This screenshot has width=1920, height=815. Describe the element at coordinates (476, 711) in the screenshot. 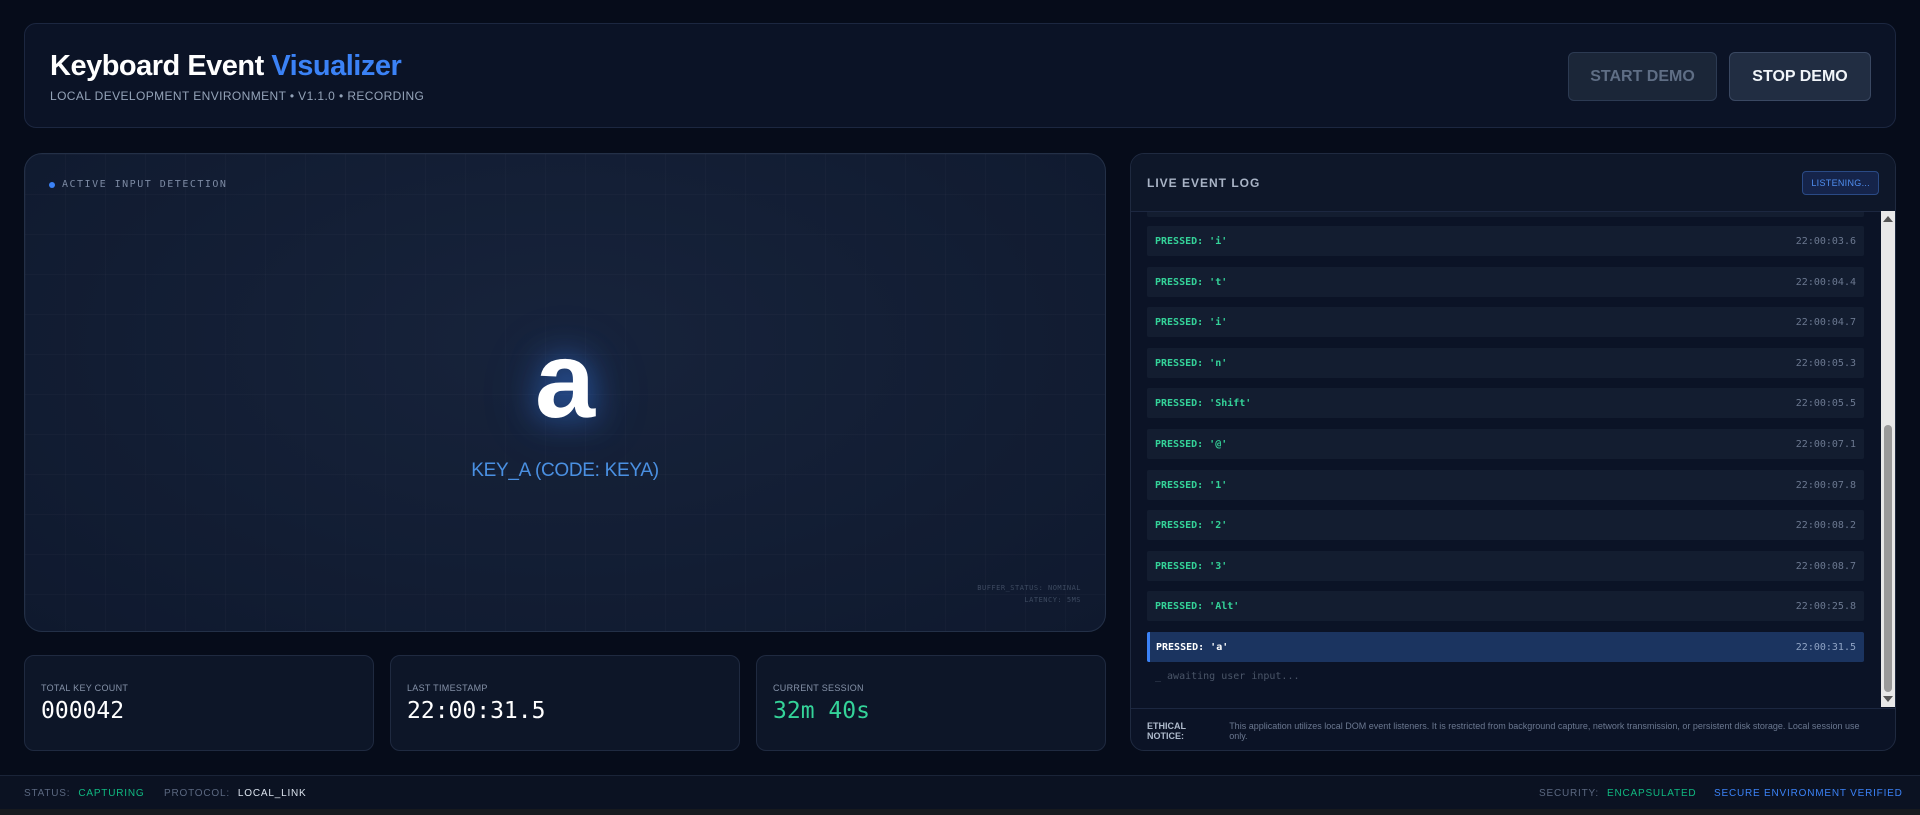

I see `stat-value: 22:00:31.5` at that location.